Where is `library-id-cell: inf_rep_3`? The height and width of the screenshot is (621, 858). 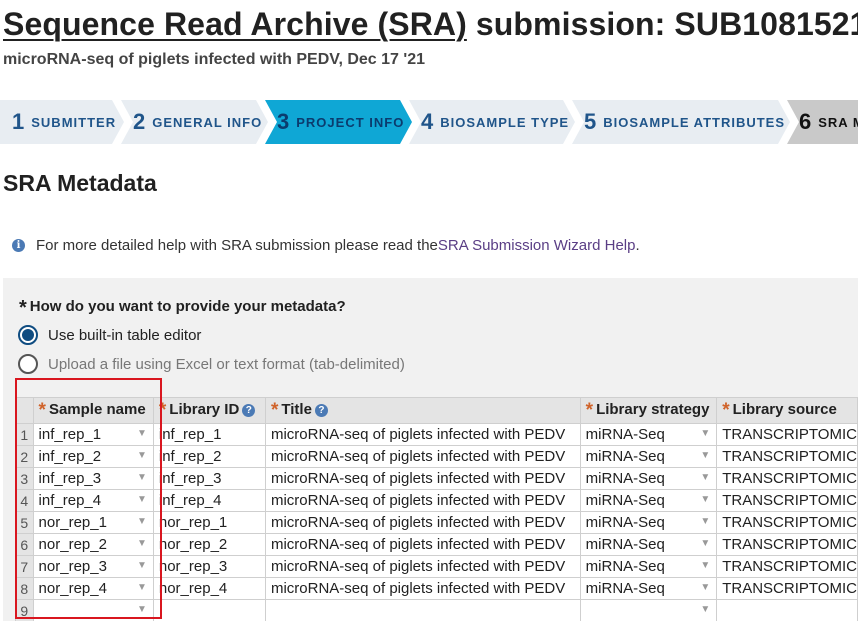
library-id-cell: inf_rep_3 is located at coordinates (209, 478).